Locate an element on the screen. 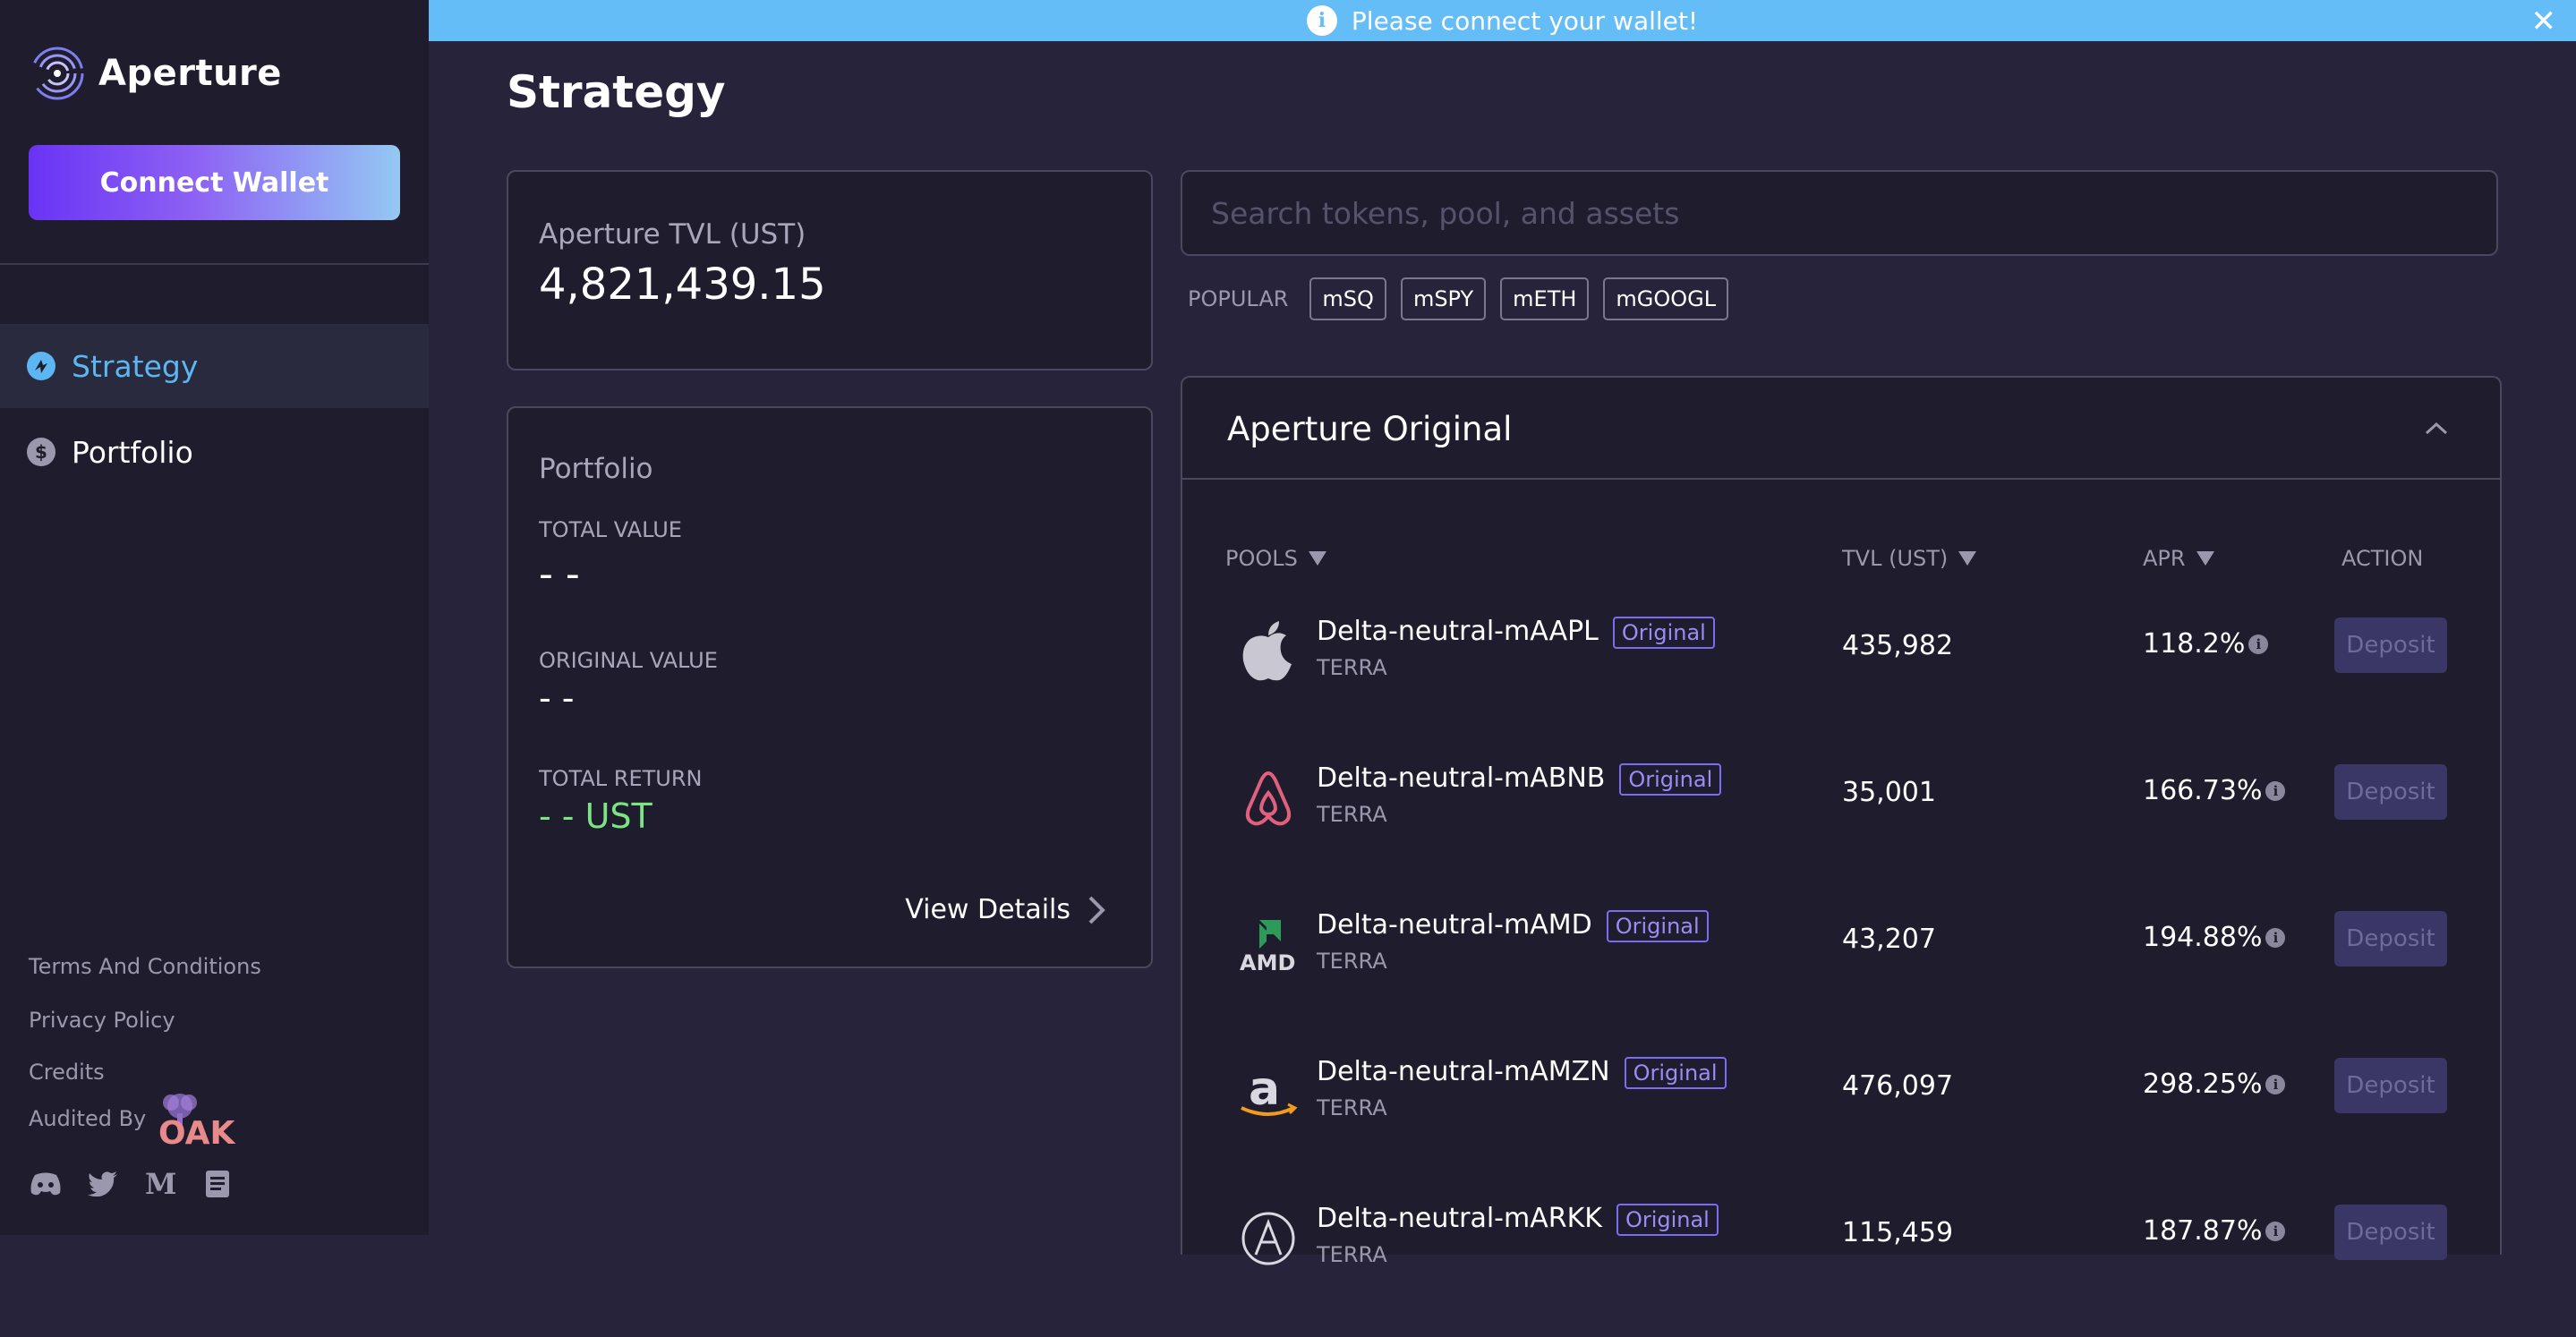  connect-wallet-button: Connect Wallet is located at coordinates (214, 183).